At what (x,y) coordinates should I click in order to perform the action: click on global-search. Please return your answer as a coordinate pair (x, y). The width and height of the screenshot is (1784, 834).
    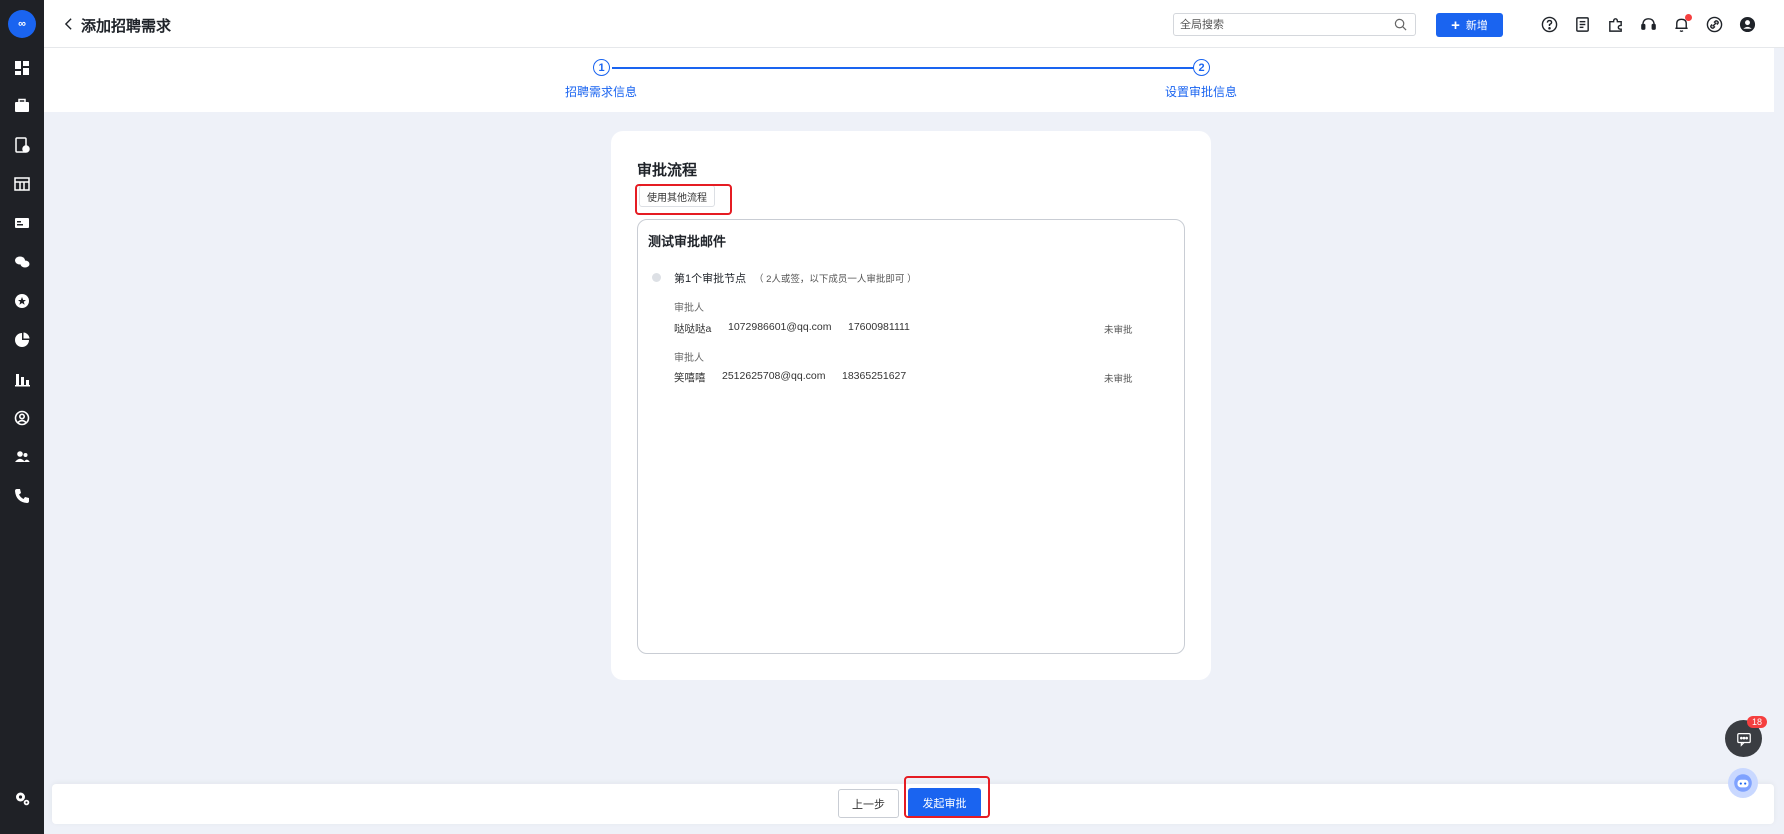
    Looking at the image, I should click on (1294, 24).